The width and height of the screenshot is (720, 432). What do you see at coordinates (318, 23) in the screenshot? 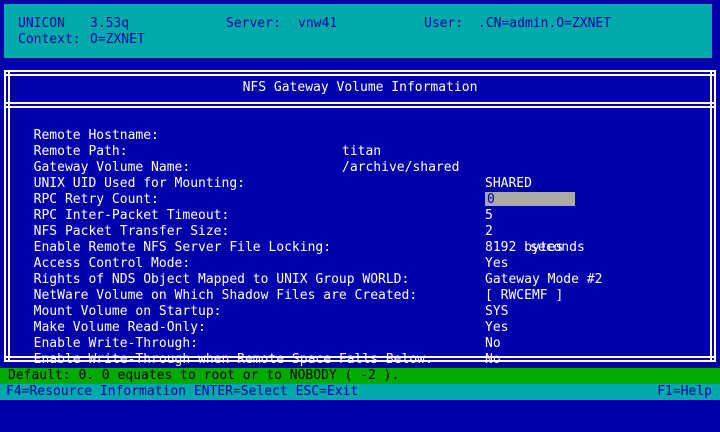
I see `server-value: vnw41` at bounding box center [318, 23].